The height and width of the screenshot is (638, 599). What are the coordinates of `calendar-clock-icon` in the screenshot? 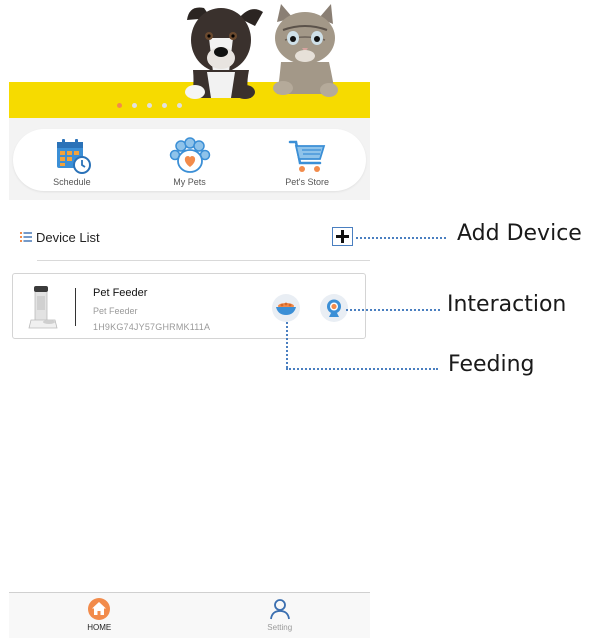 It's located at (73, 156).